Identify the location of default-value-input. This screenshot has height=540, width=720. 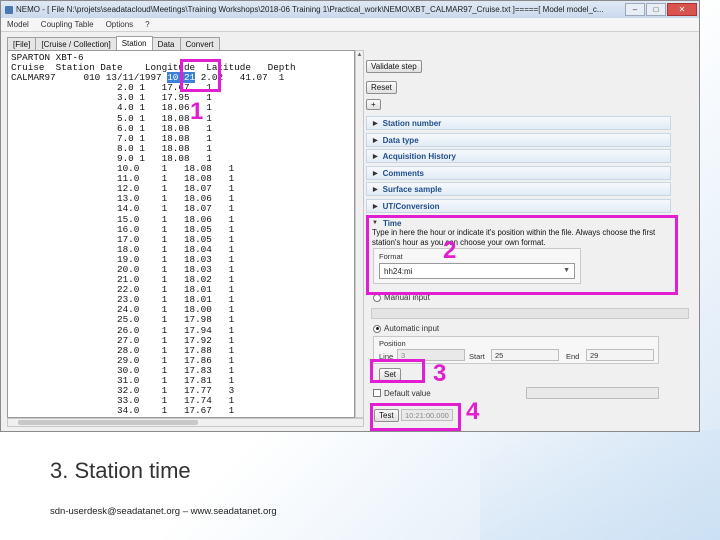
(592, 393).